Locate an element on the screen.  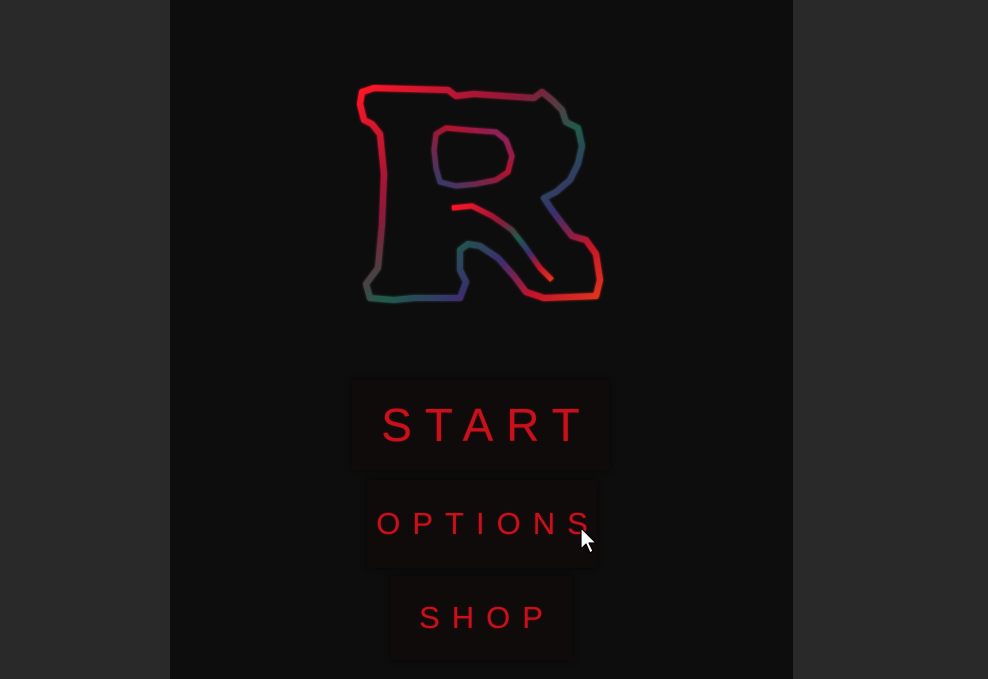
r-logo-icon is located at coordinates (480, 194).